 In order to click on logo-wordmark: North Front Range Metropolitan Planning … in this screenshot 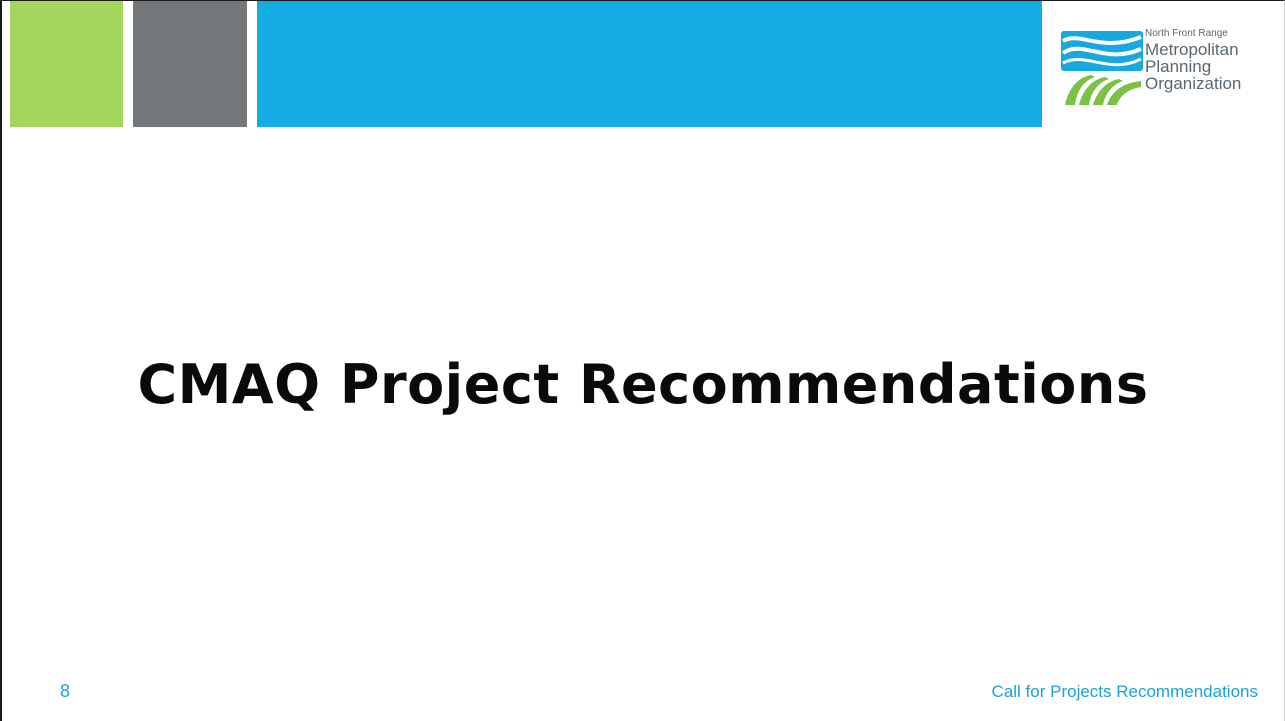, I will do `click(1193, 60)`.